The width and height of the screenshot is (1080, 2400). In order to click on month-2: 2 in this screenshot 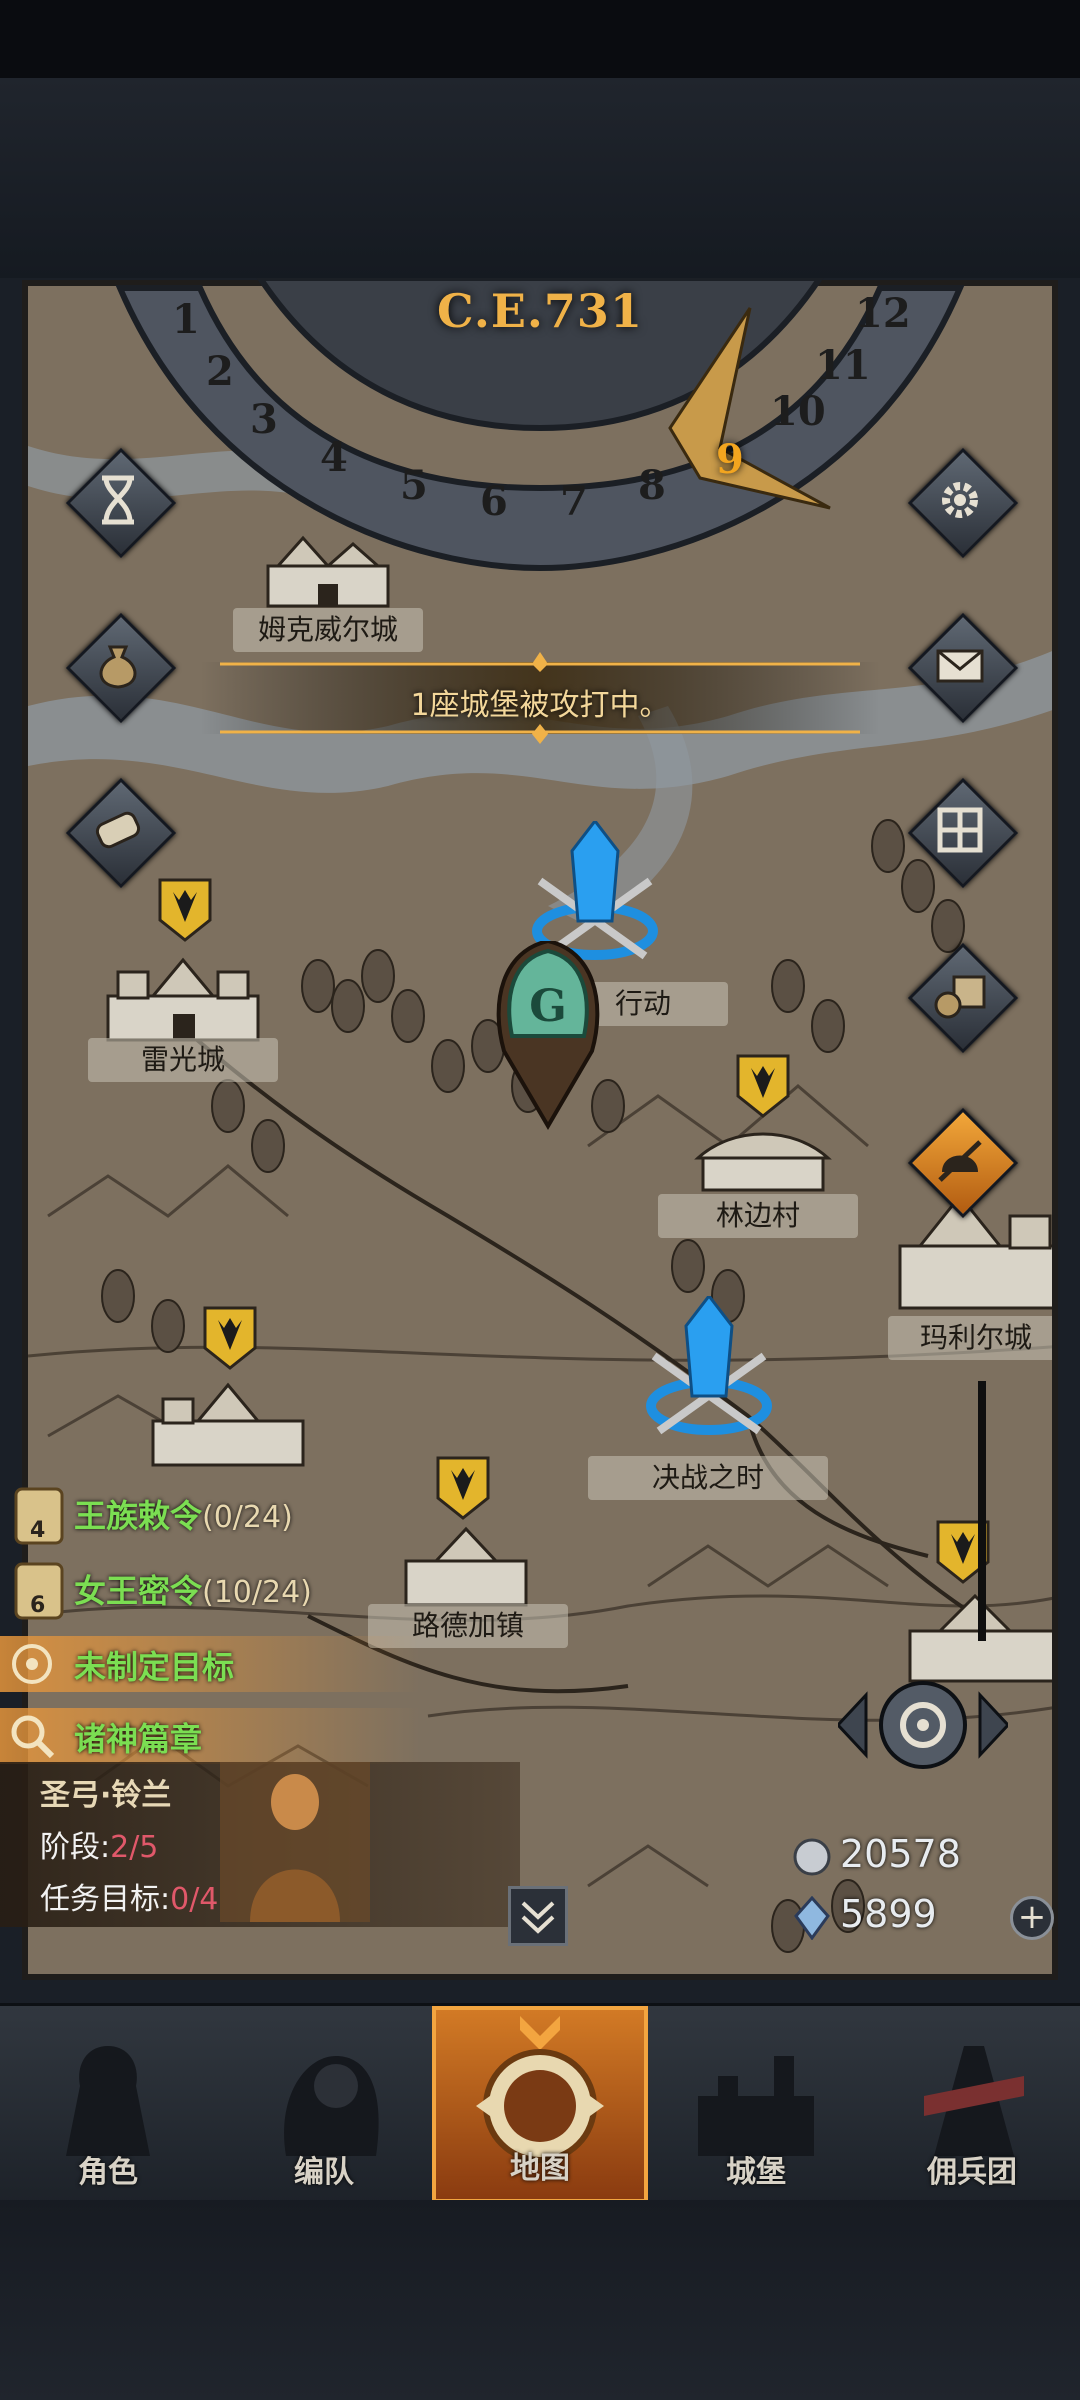, I will do `click(220, 371)`.